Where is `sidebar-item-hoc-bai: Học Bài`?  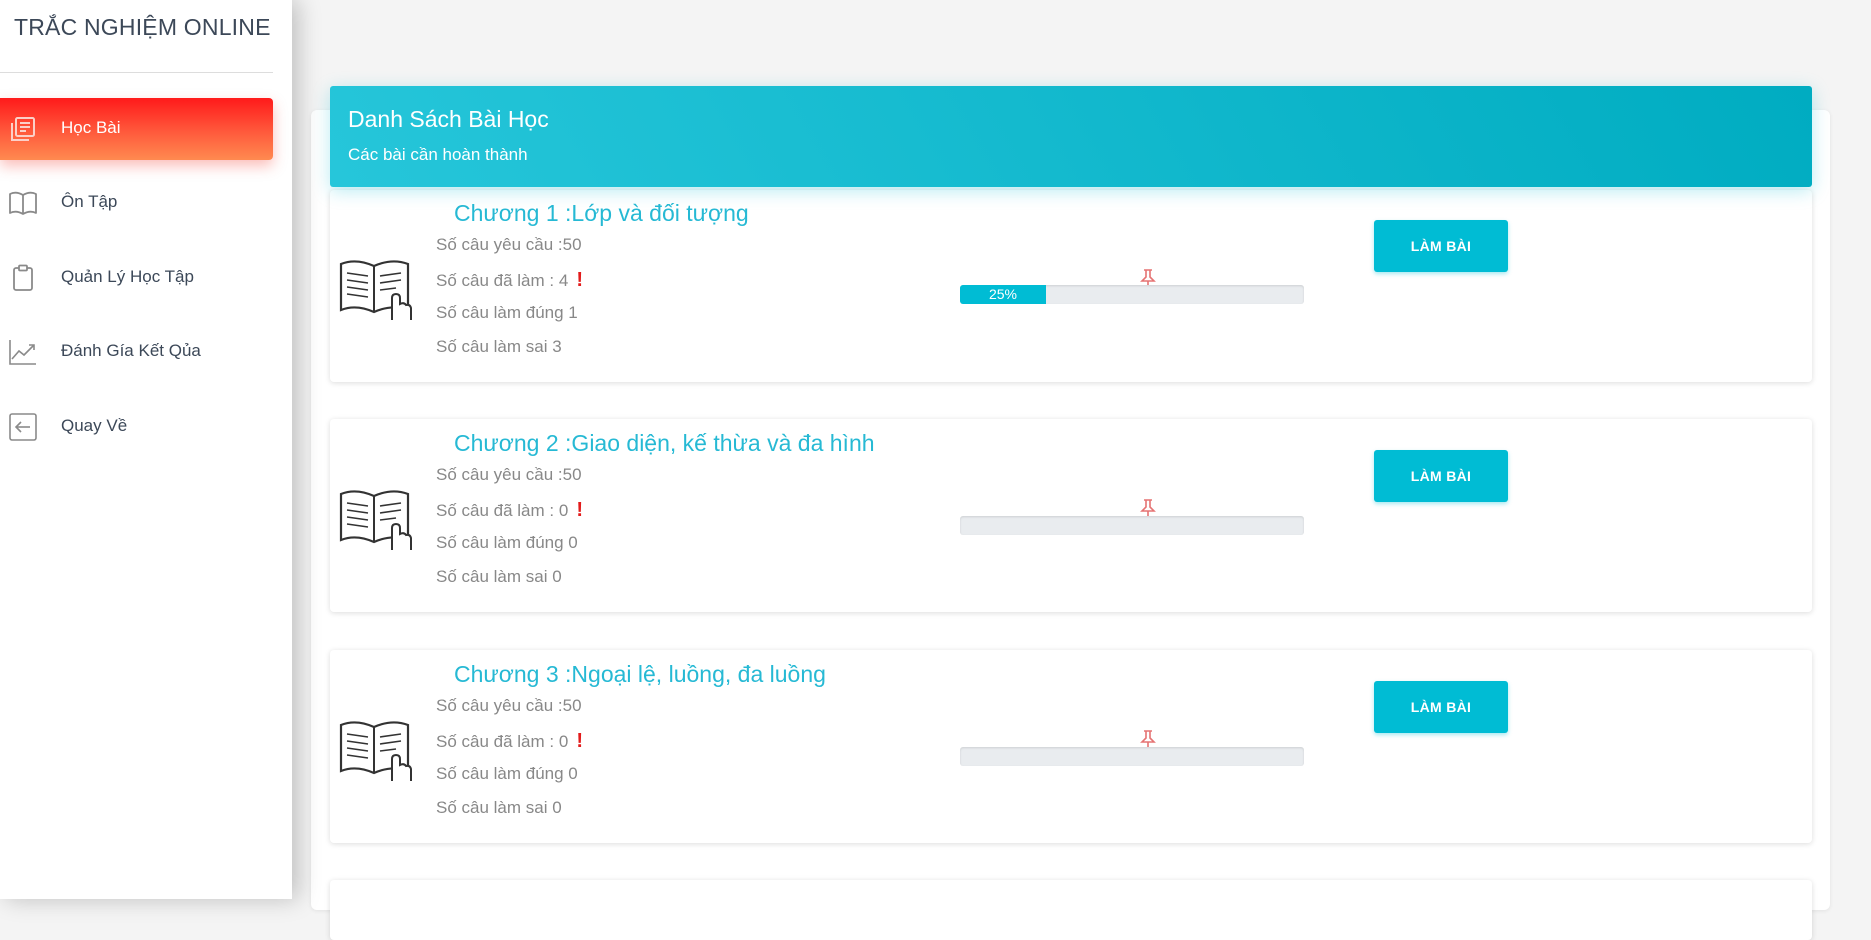
sidebar-item-hoc-bai: Học Bài is located at coordinates (136, 129).